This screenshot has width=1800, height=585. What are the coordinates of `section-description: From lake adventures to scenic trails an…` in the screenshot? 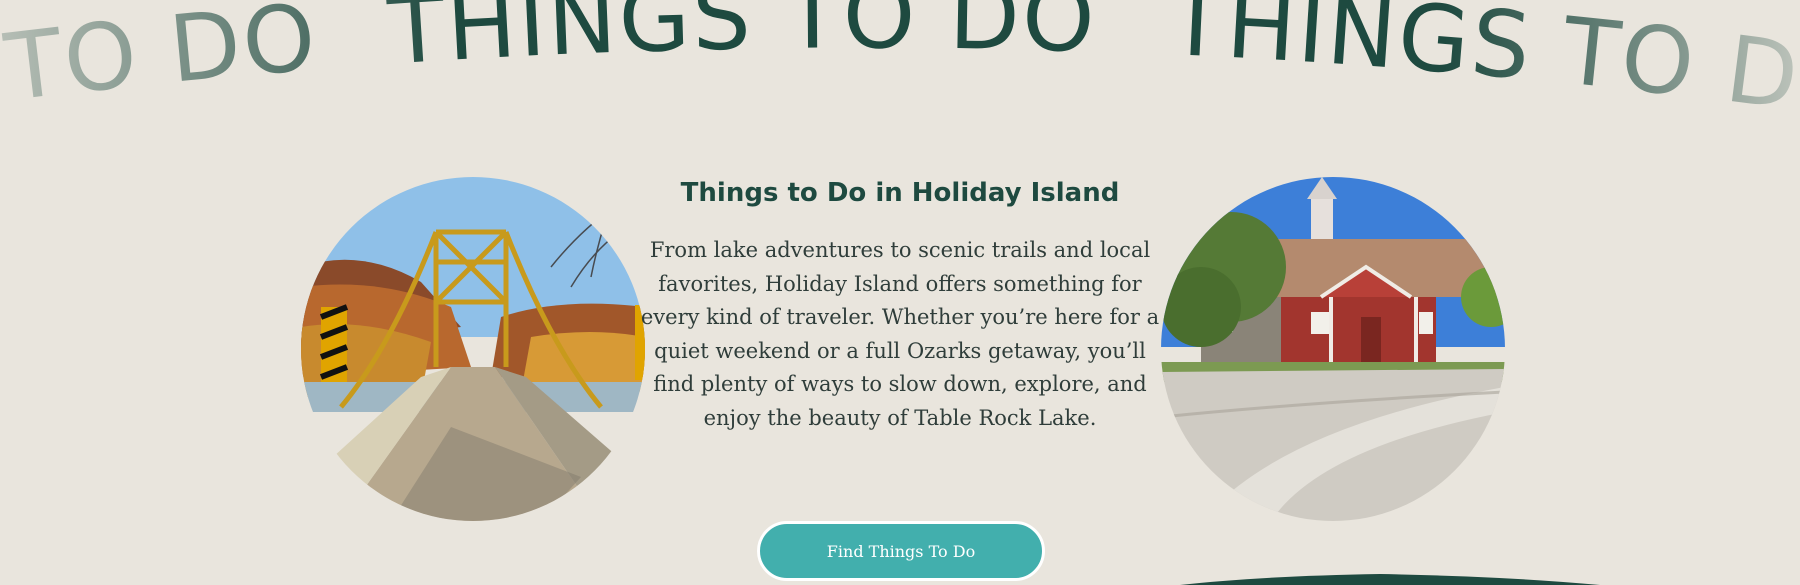 It's located at (900, 334).